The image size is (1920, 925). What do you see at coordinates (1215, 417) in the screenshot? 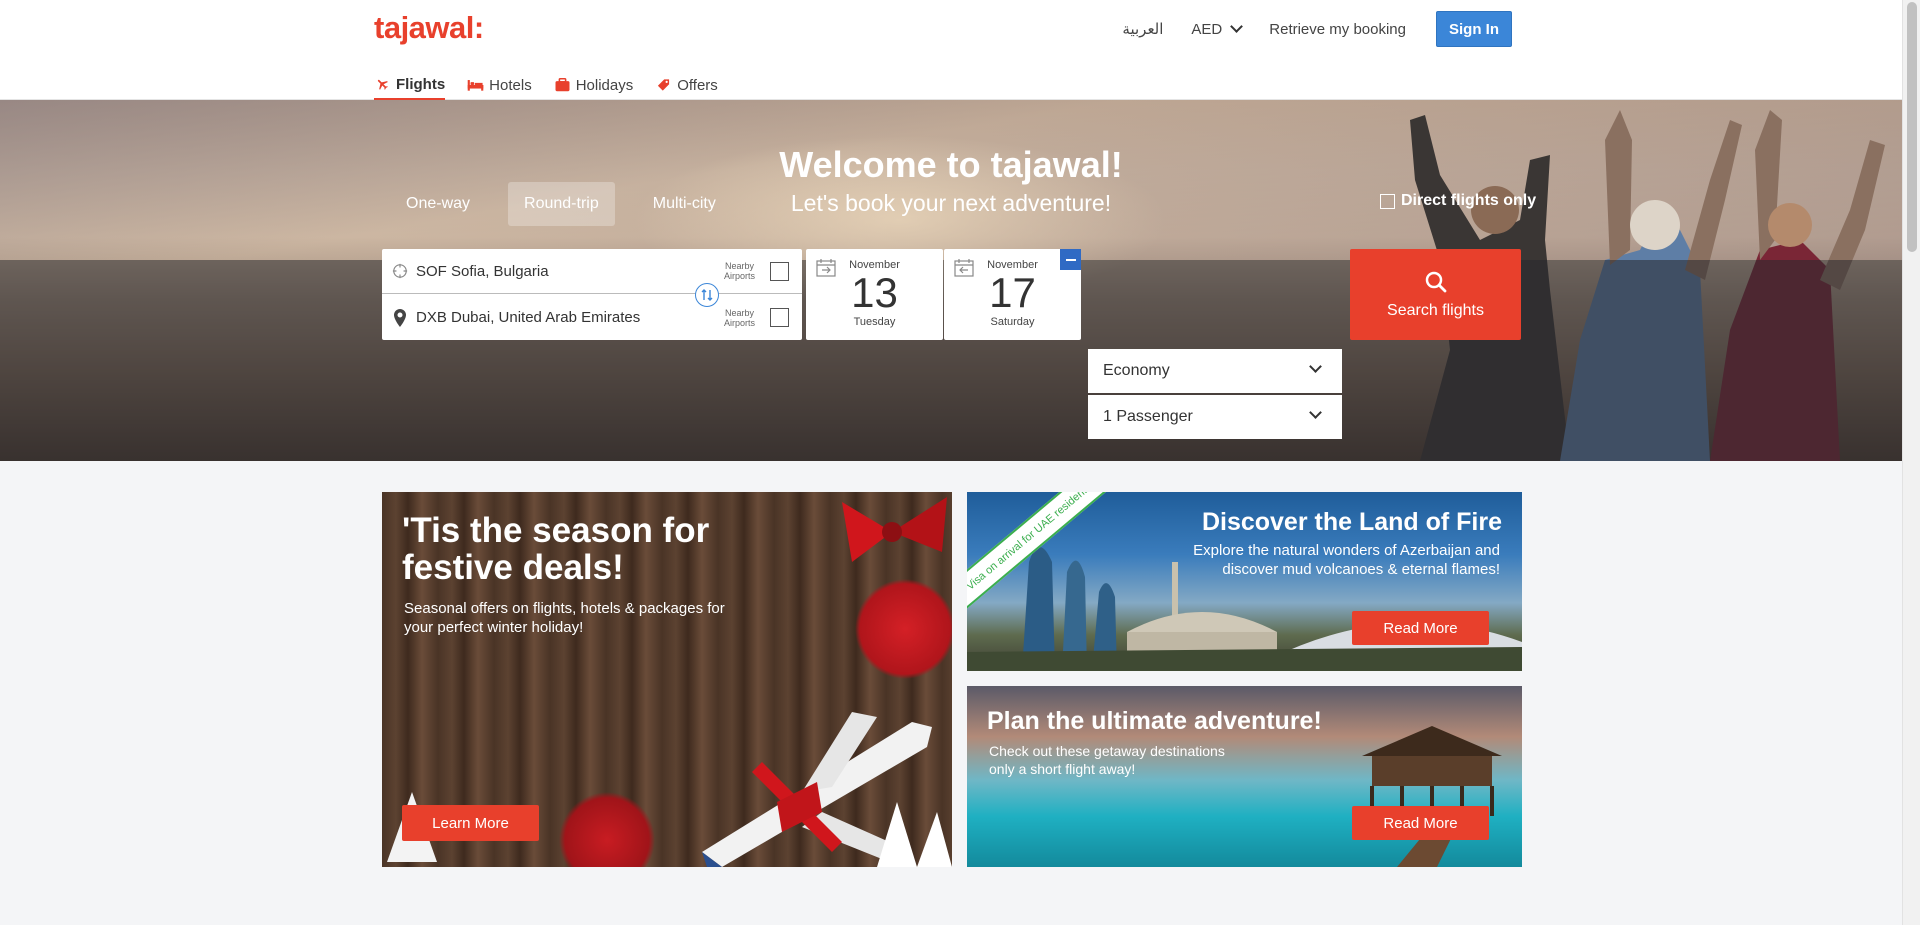
I see `passengers-select: 1 Passenger` at bounding box center [1215, 417].